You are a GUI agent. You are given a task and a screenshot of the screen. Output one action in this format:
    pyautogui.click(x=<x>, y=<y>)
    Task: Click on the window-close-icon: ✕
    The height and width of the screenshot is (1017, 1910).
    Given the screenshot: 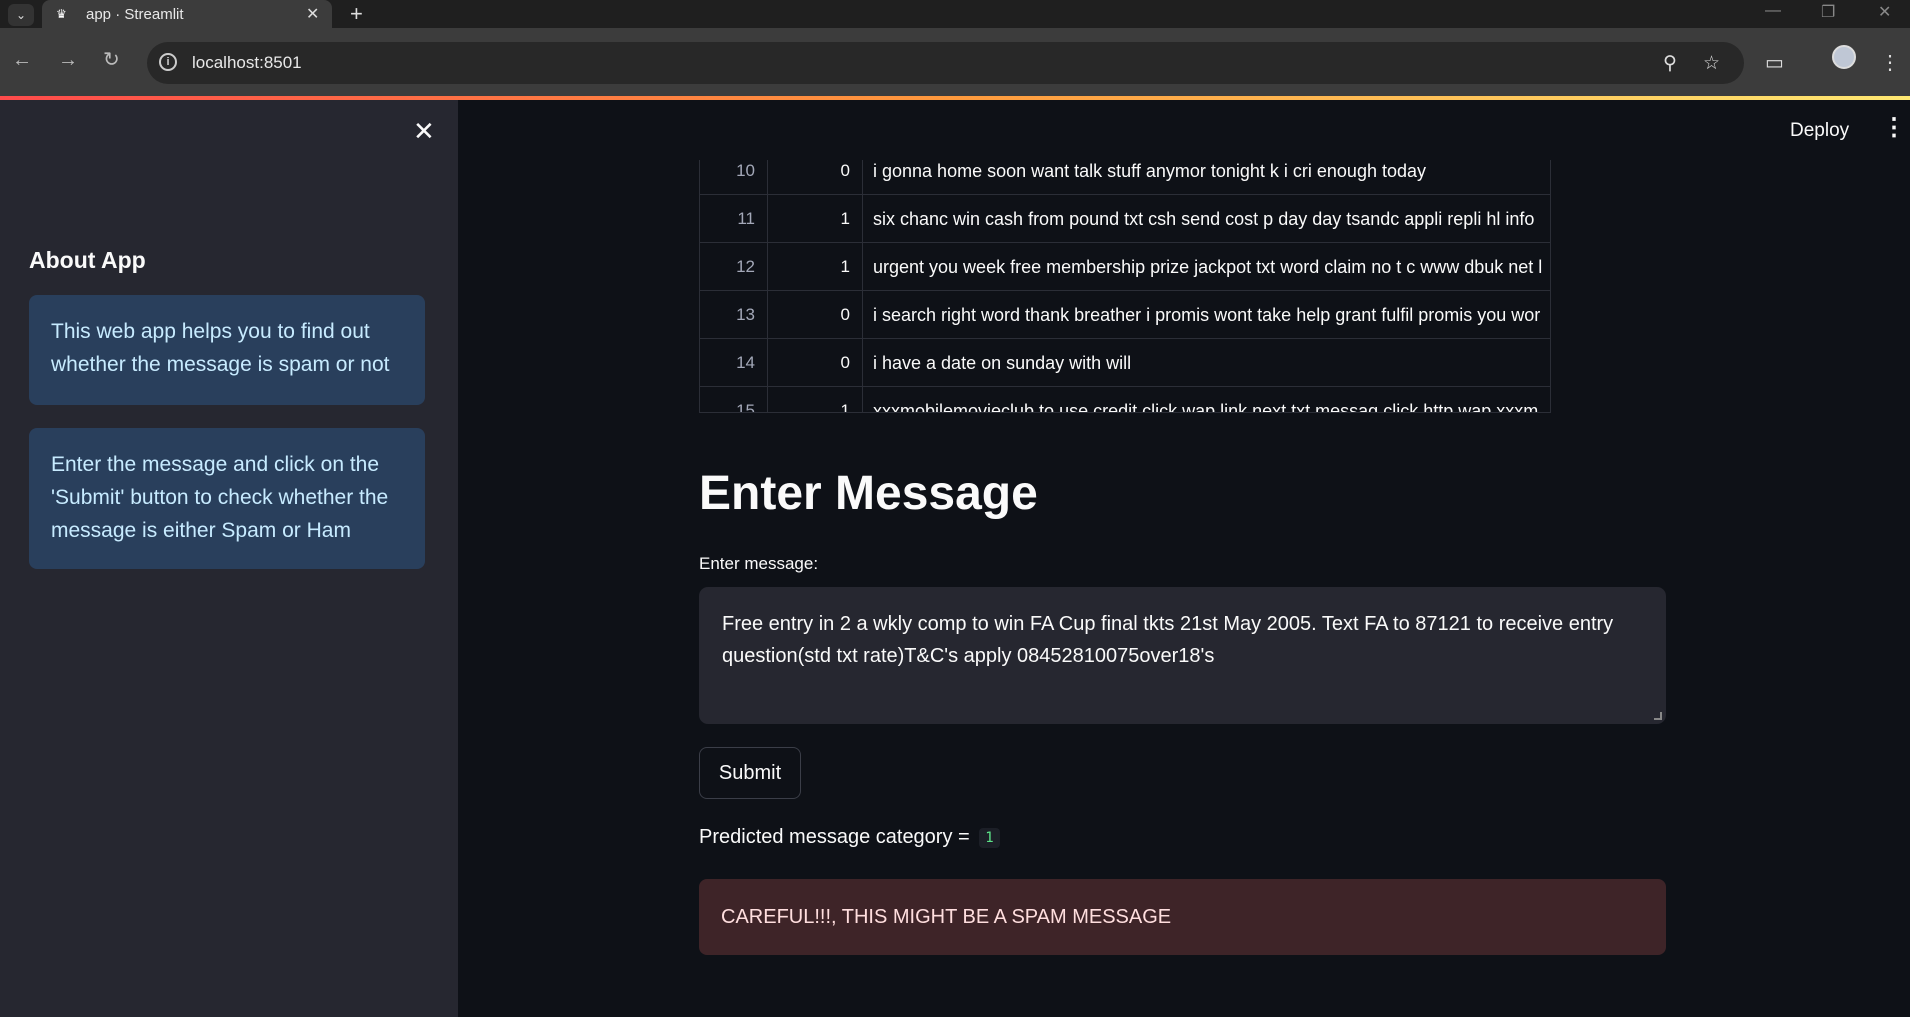 What is the action you would take?
    pyautogui.click(x=1884, y=12)
    